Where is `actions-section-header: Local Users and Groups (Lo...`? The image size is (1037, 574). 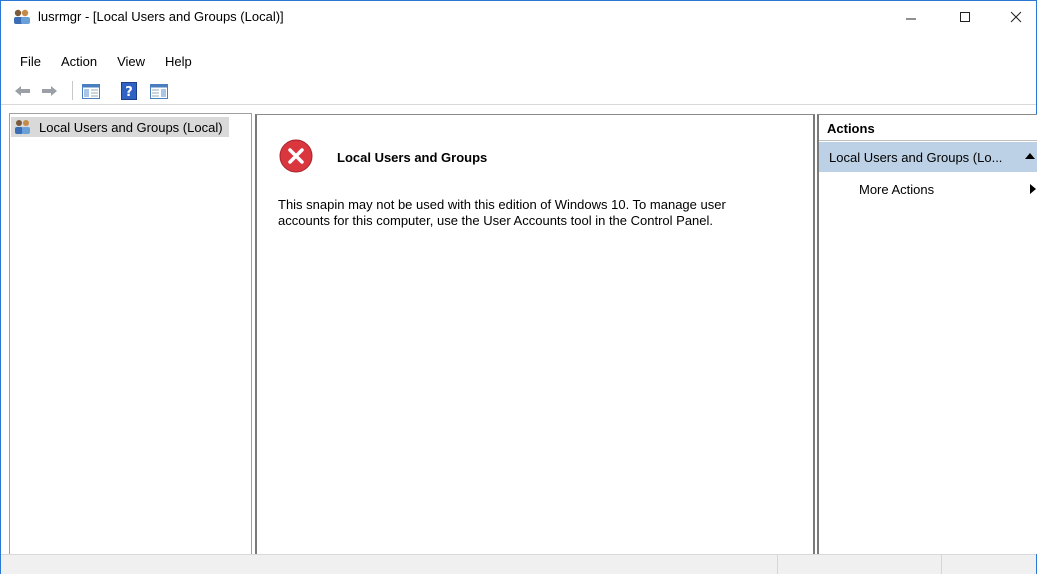 actions-section-header: Local Users and Groups (Lo... is located at coordinates (928, 157).